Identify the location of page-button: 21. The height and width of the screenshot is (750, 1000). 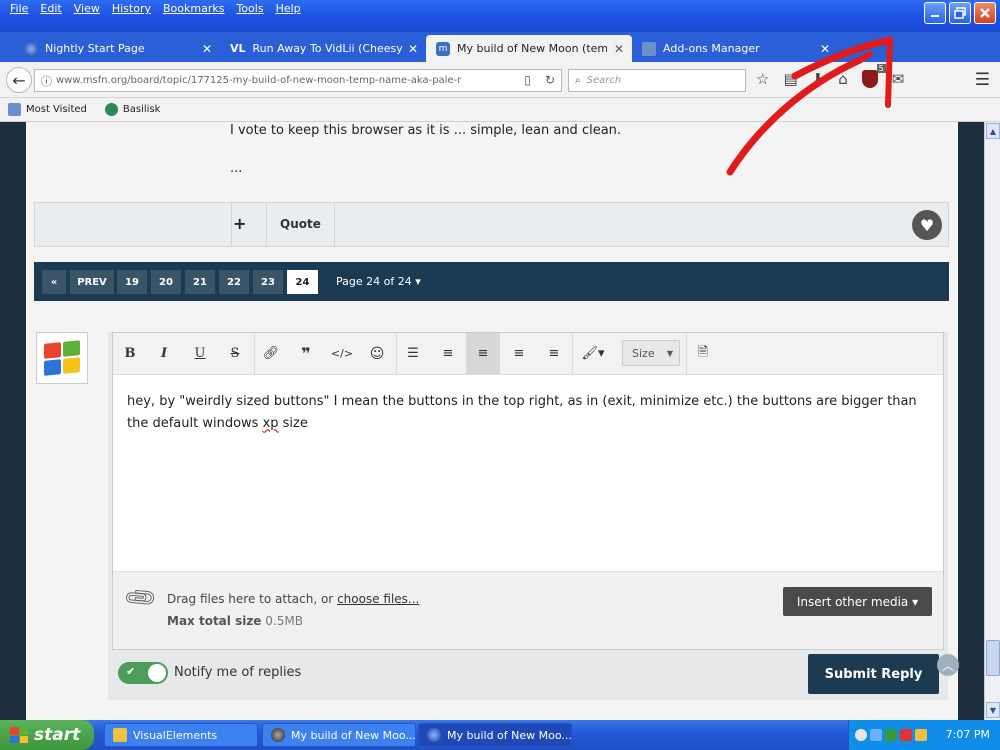
(200, 282).